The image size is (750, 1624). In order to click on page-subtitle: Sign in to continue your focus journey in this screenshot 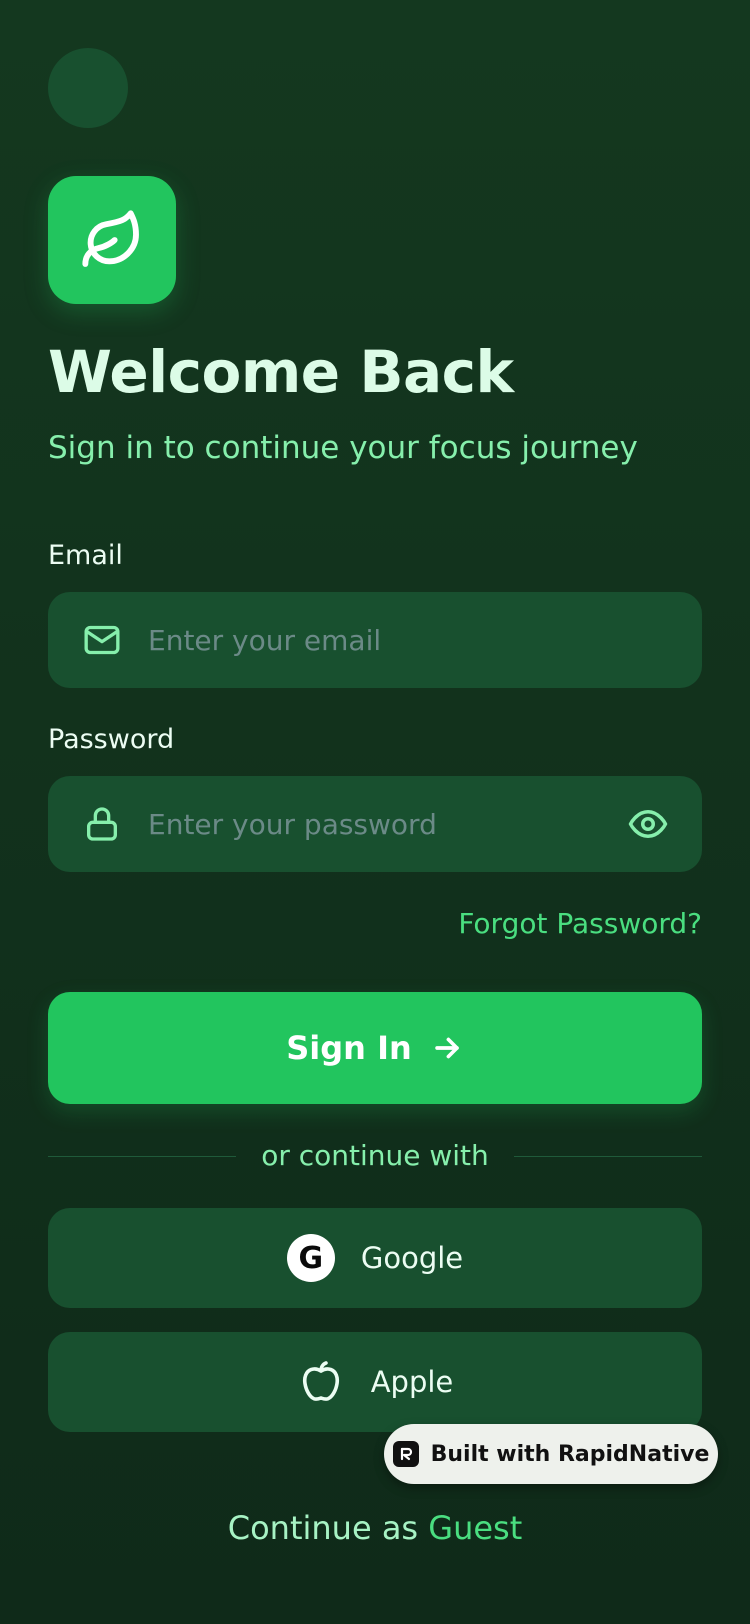, I will do `click(343, 448)`.